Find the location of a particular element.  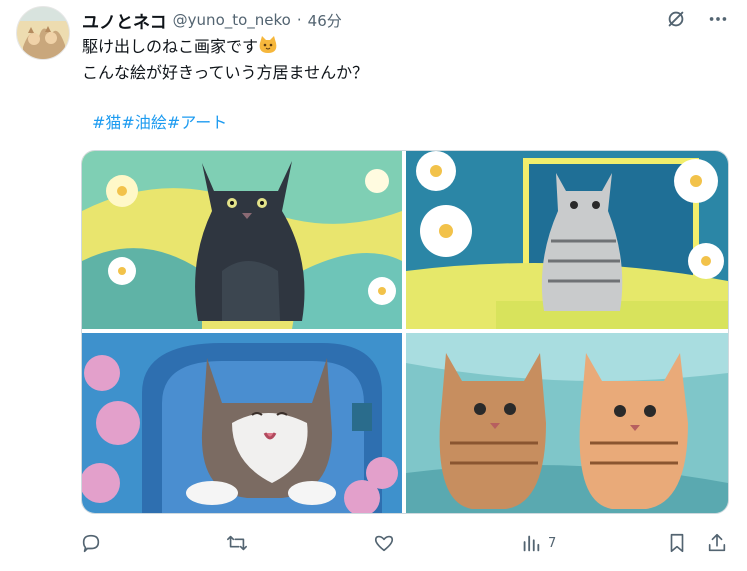

avatar-image is located at coordinates (43, 33).